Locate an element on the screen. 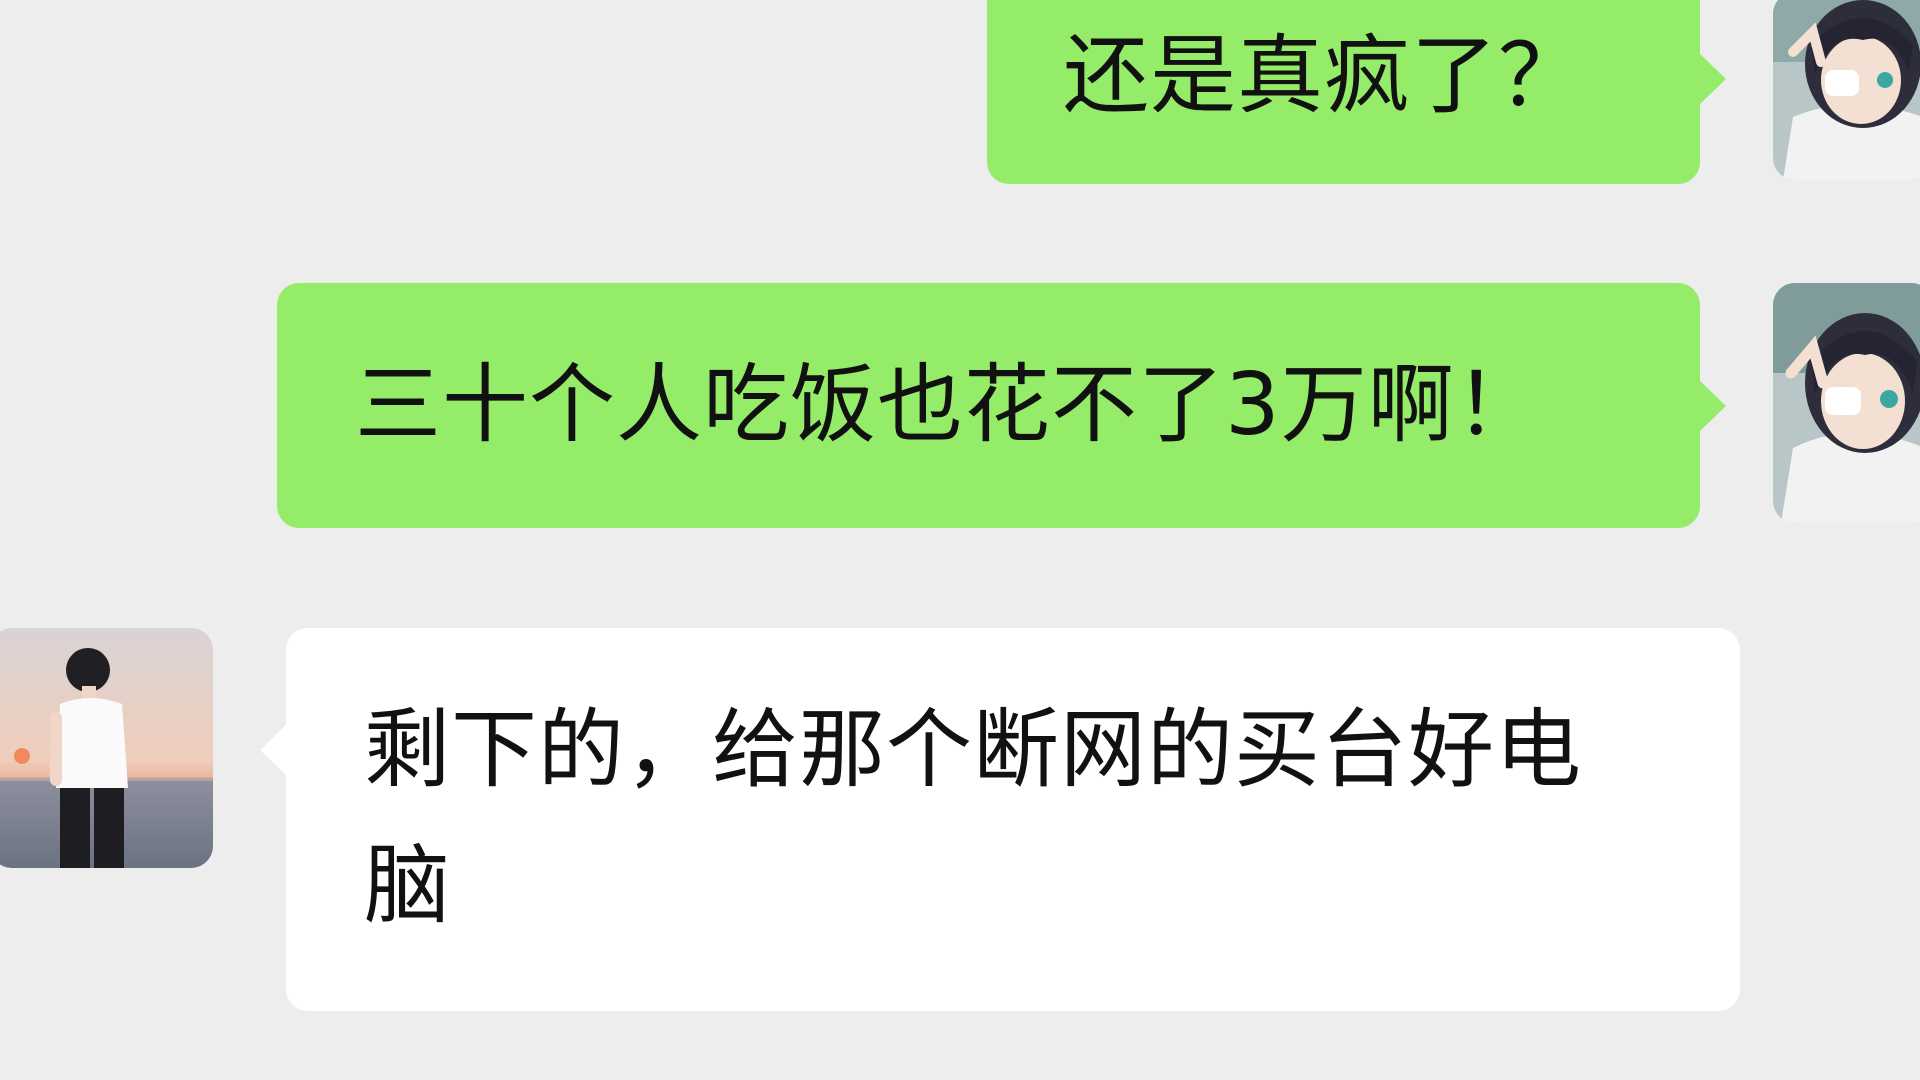 This screenshot has width=1920, height=1080. message-text: 剩下的，给那个断网的买台好电脑 is located at coordinates (973, 818).